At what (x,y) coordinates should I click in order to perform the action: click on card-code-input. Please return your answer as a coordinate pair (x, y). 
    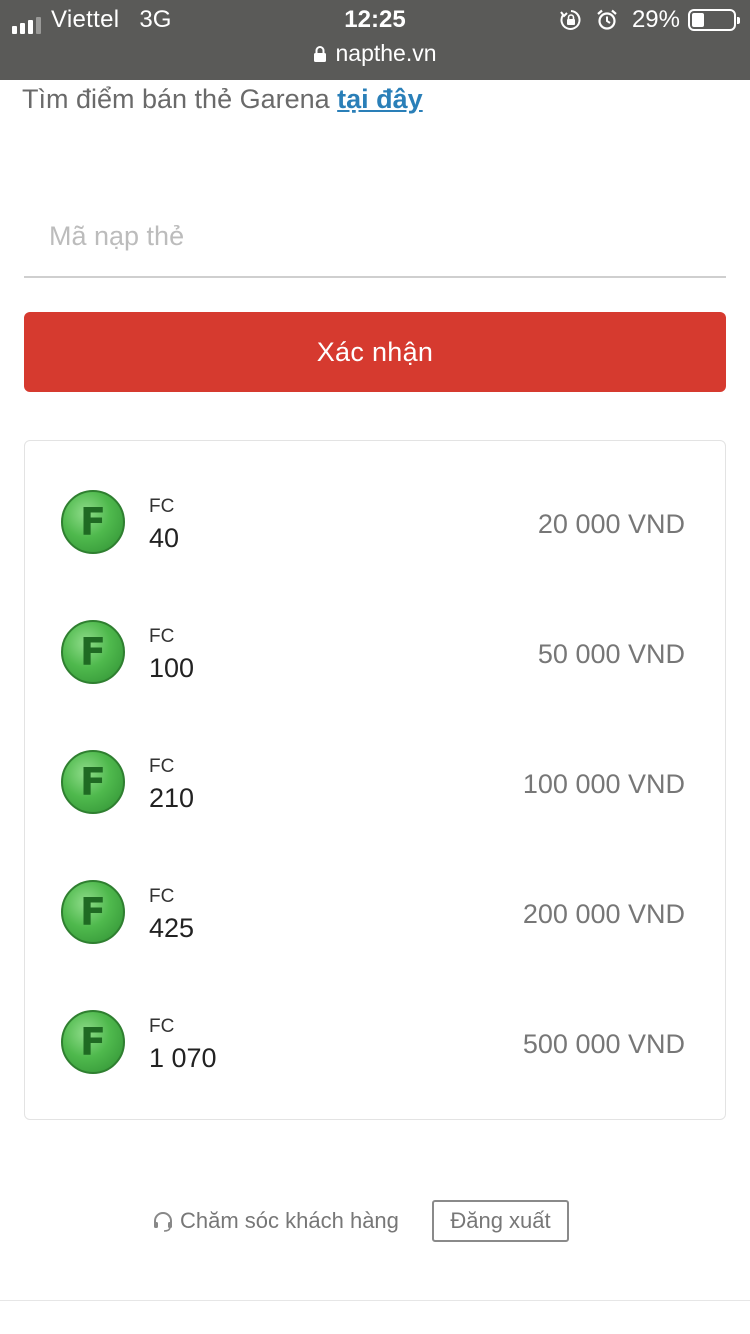
    Looking at the image, I should click on (375, 237).